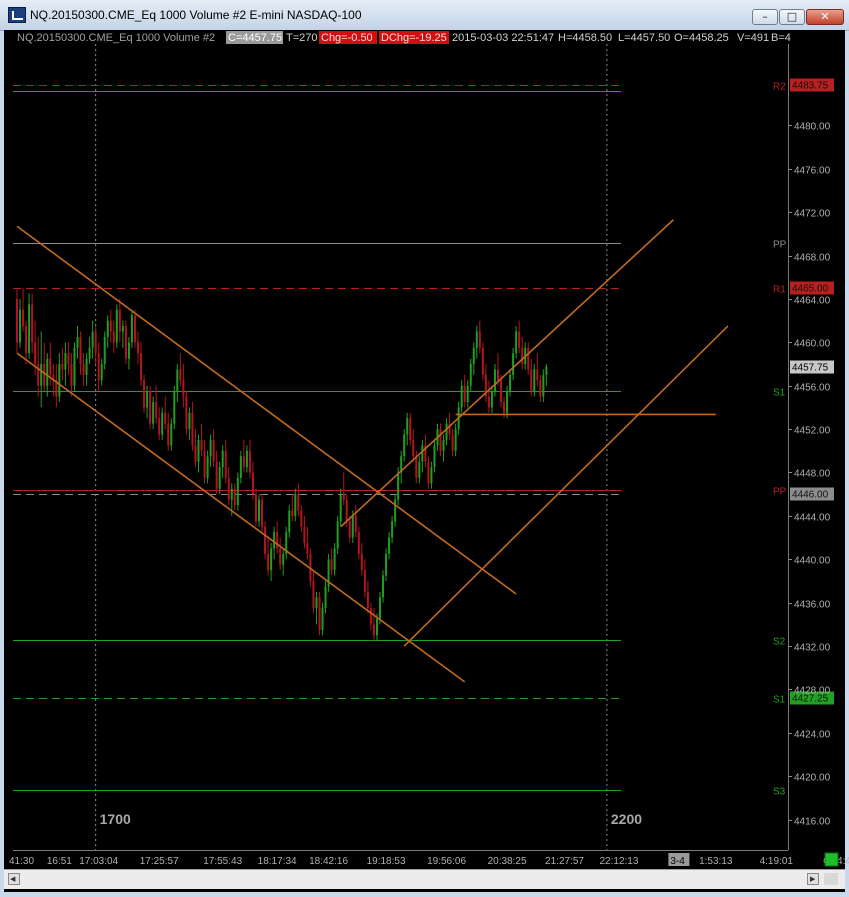 This screenshot has height=897, width=849. I want to click on price-axis-label: 4460.00, so click(812, 344).